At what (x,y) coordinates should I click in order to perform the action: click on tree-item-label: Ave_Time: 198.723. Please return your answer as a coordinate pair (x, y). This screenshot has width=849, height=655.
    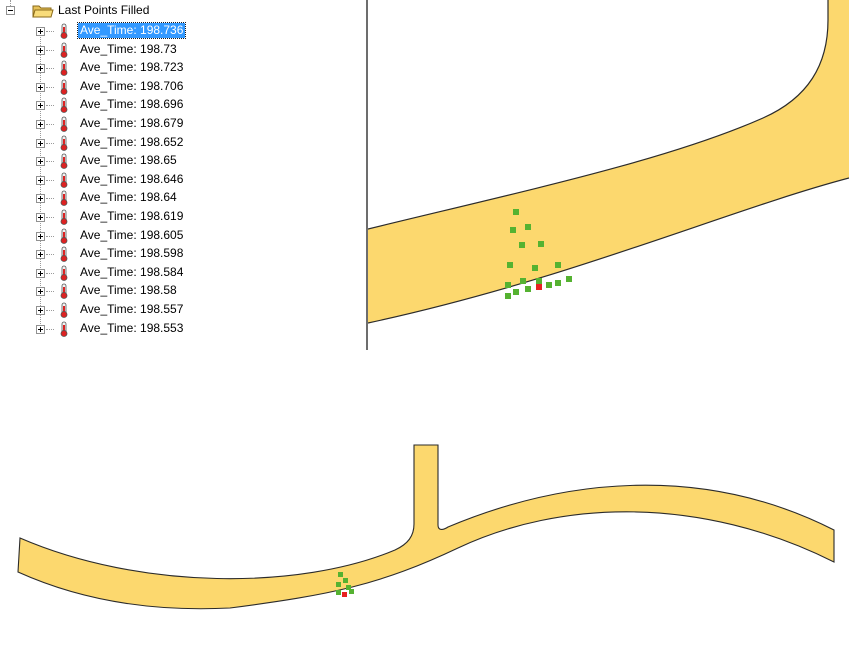
    Looking at the image, I should click on (131, 67).